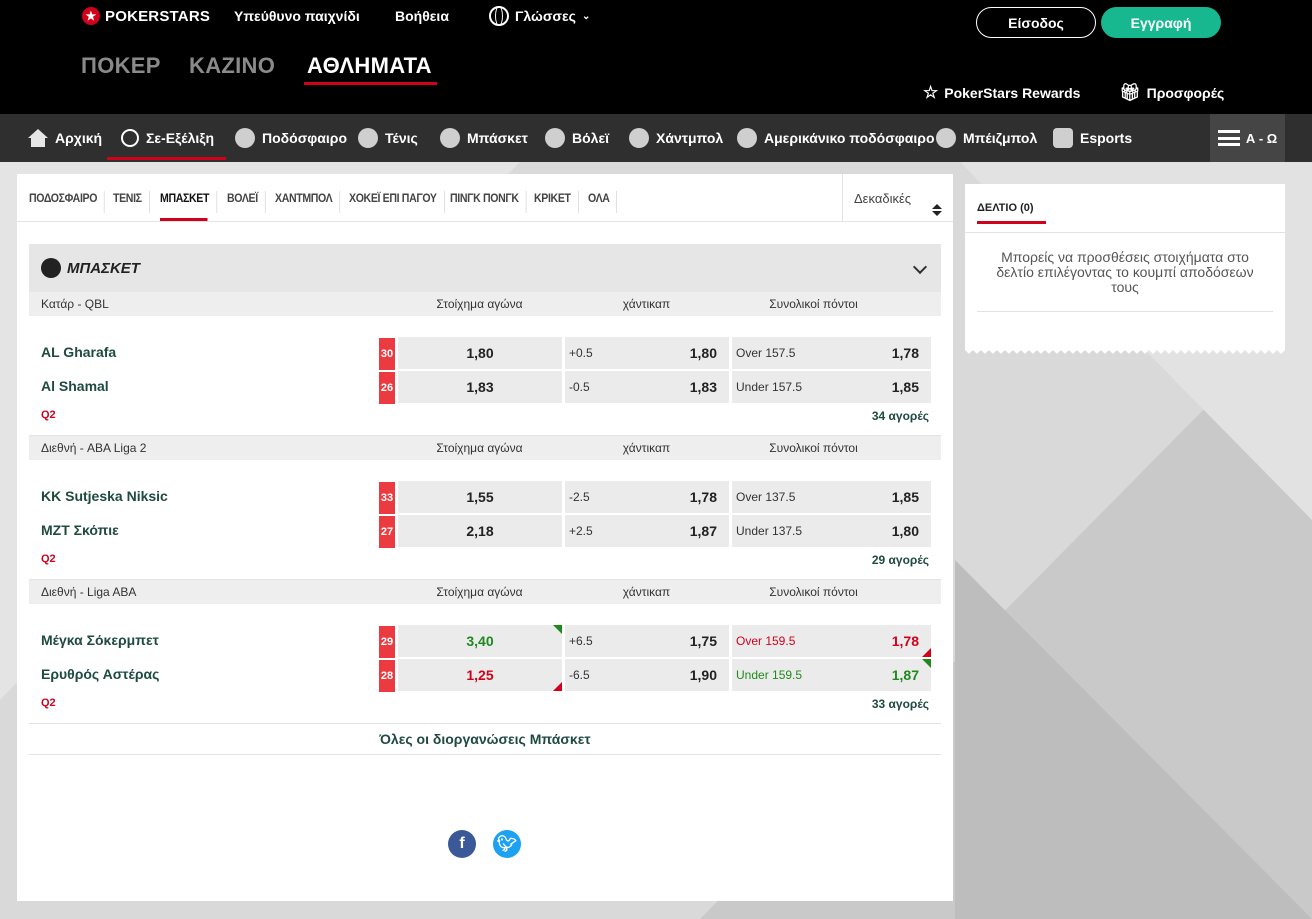 The image size is (1312, 919). I want to click on nav-football: Ποδόσφαιρο, so click(291, 138).